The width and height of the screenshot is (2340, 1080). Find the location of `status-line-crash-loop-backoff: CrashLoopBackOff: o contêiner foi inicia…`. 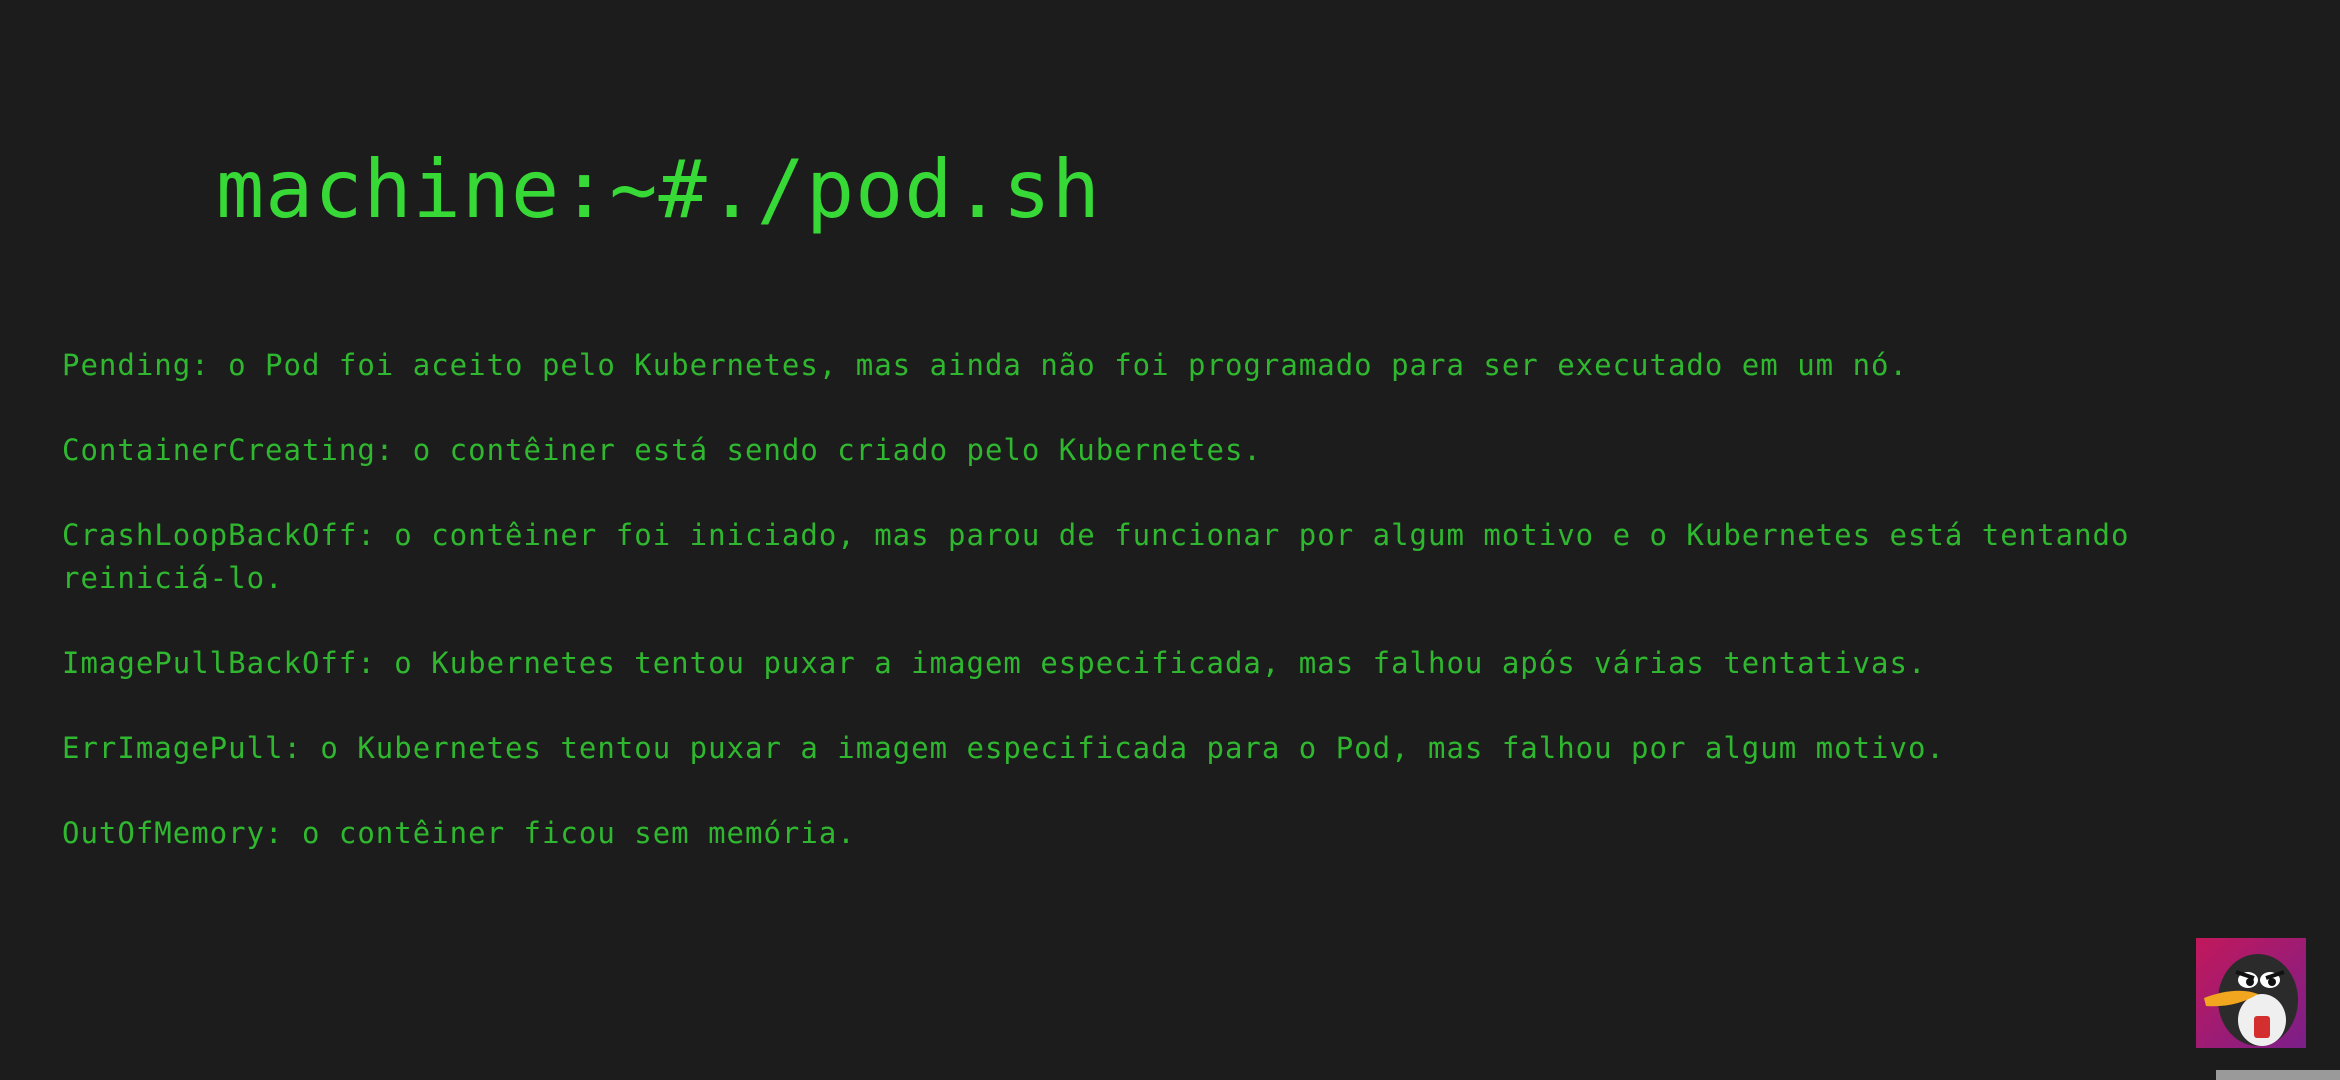

status-line-crash-loop-backoff: CrashLoopBackOff: o contêiner foi inicia… is located at coordinates (1096, 556).